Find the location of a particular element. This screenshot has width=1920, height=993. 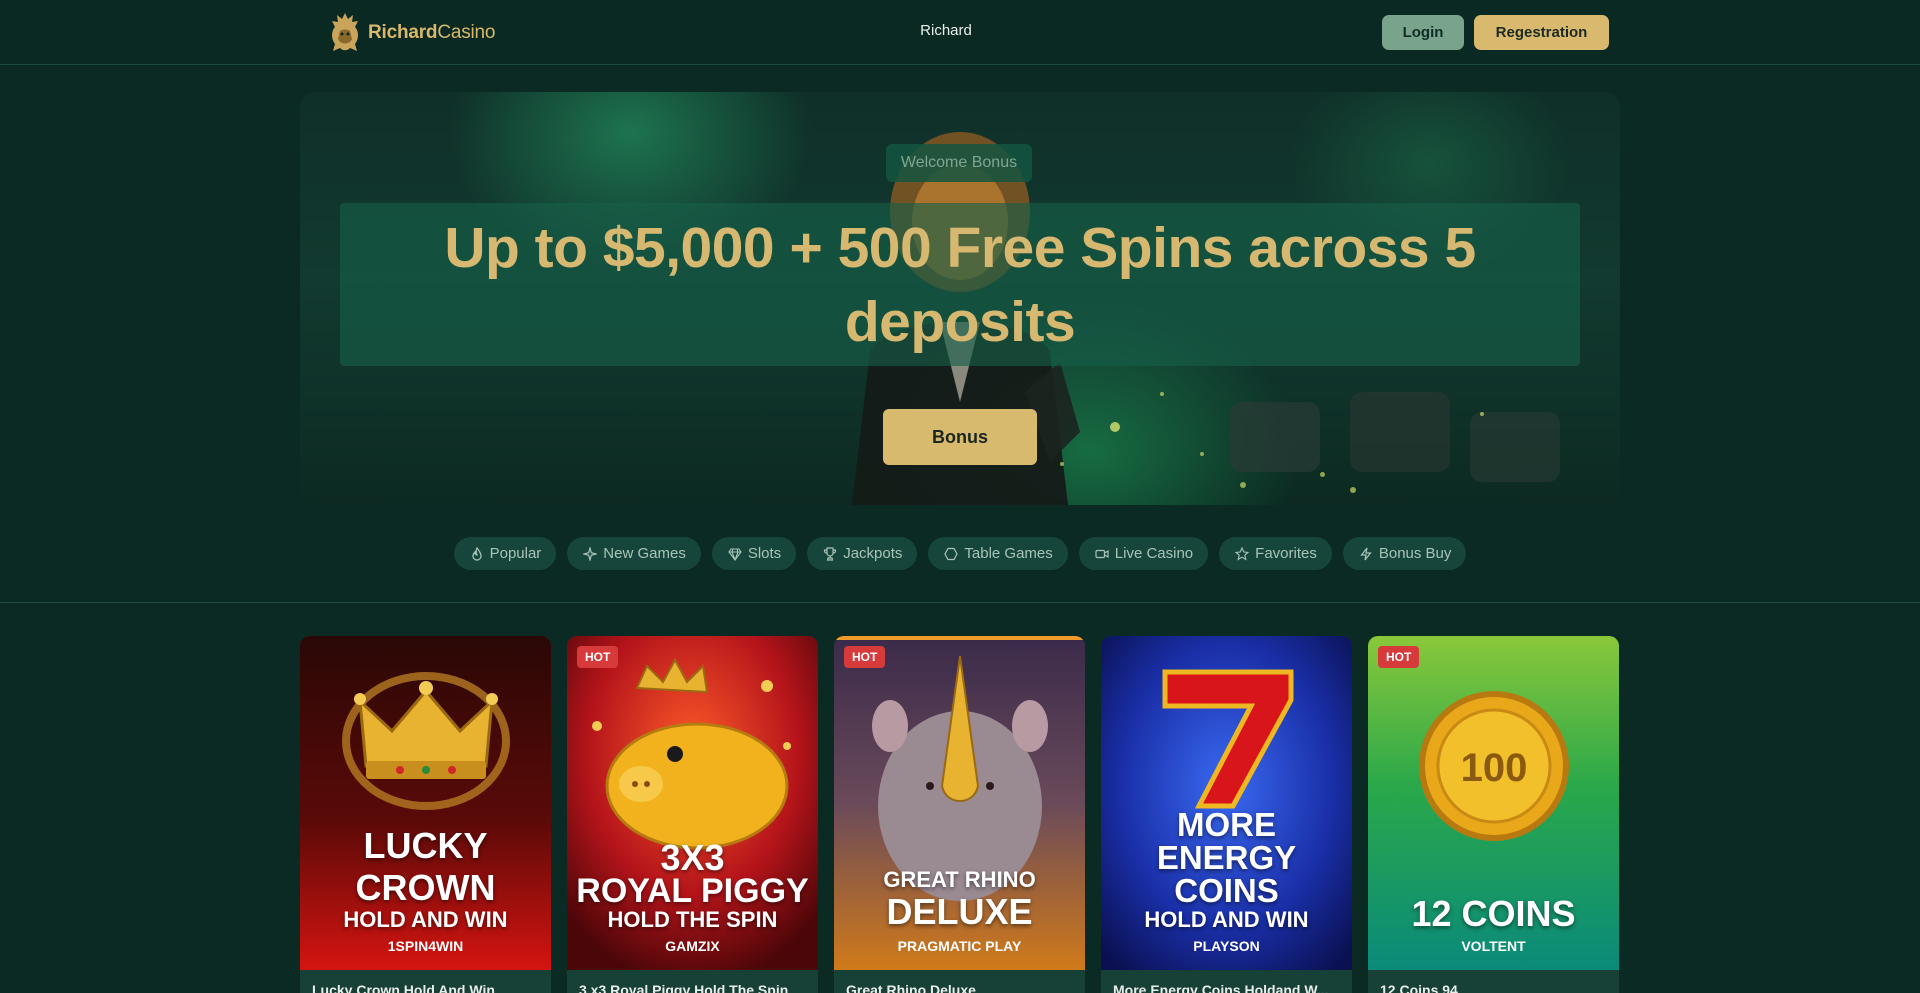

welcome-bonus-badge: Welcome Bonus is located at coordinates (959, 163).